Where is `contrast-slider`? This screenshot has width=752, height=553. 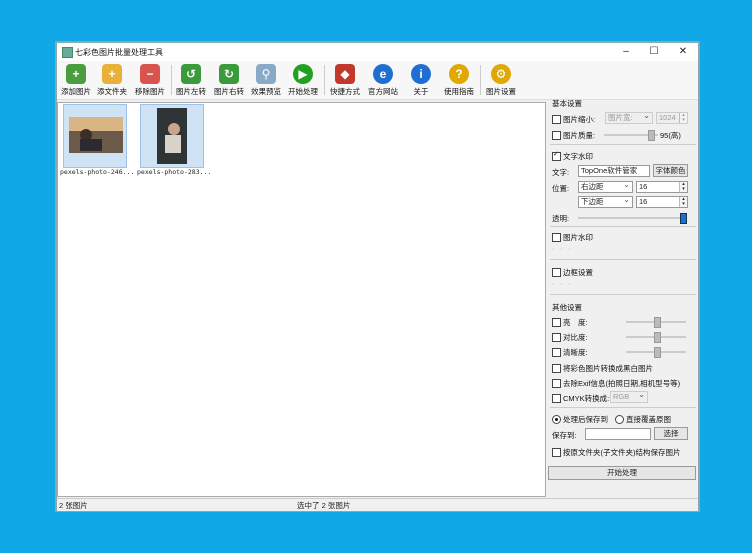
contrast-slider is located at coordinates (656, 337).